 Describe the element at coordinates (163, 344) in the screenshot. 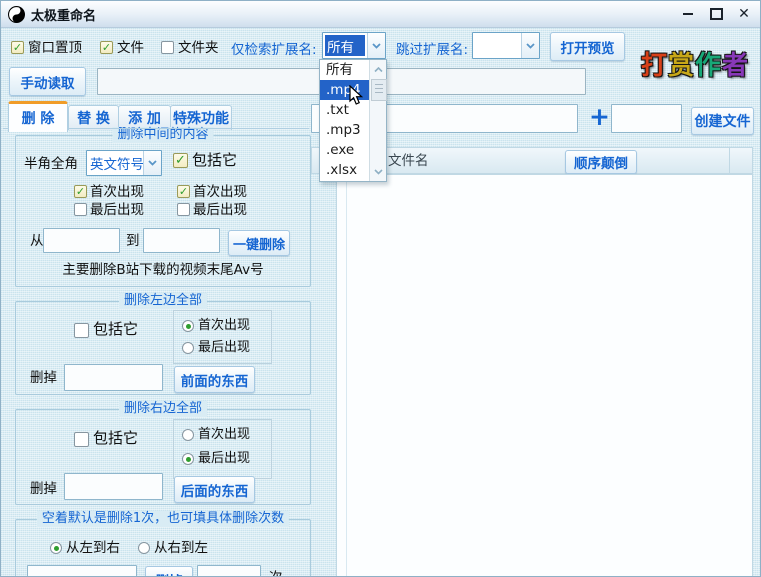

I see `group-delete-left: 删除左边全部 包括它 首次出现 最后出现 删掉 前面的东西` at that location.